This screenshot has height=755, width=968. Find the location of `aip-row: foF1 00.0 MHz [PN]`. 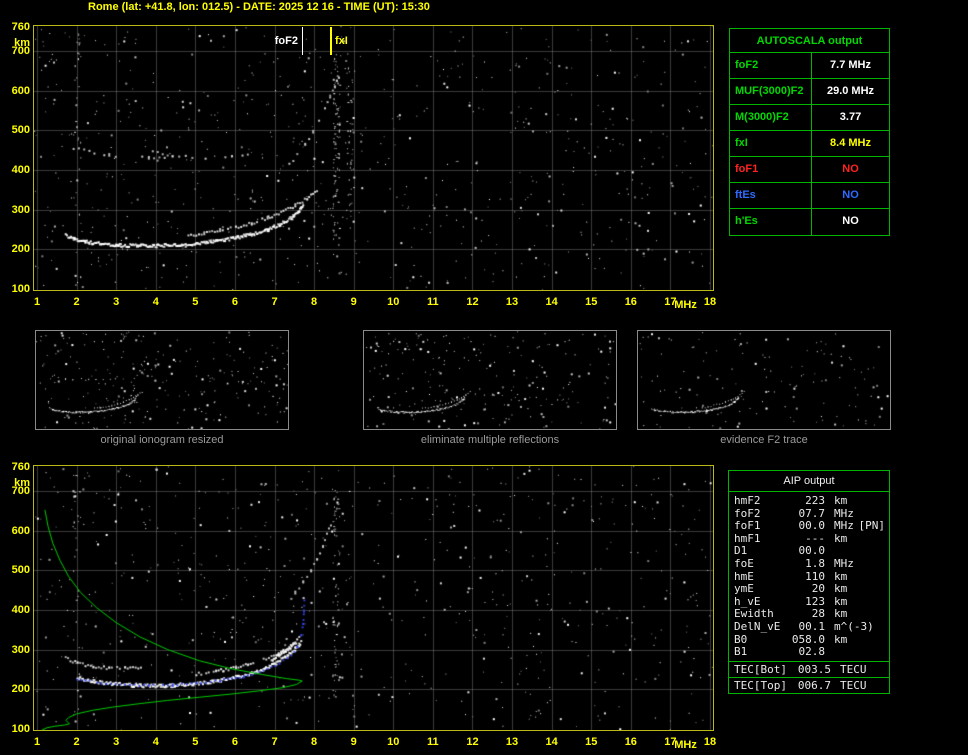

aip-row: foF1 00.0 MHz [PN] is located at coordinates (809, 526).